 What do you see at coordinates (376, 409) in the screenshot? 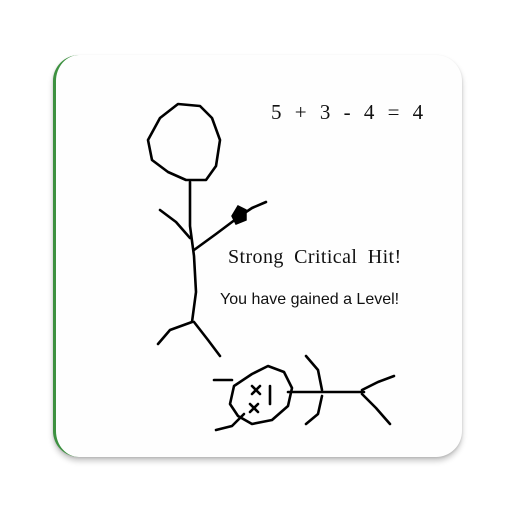
I see `fallen-figure-leg-bottom` at bounding box center [376, 409].